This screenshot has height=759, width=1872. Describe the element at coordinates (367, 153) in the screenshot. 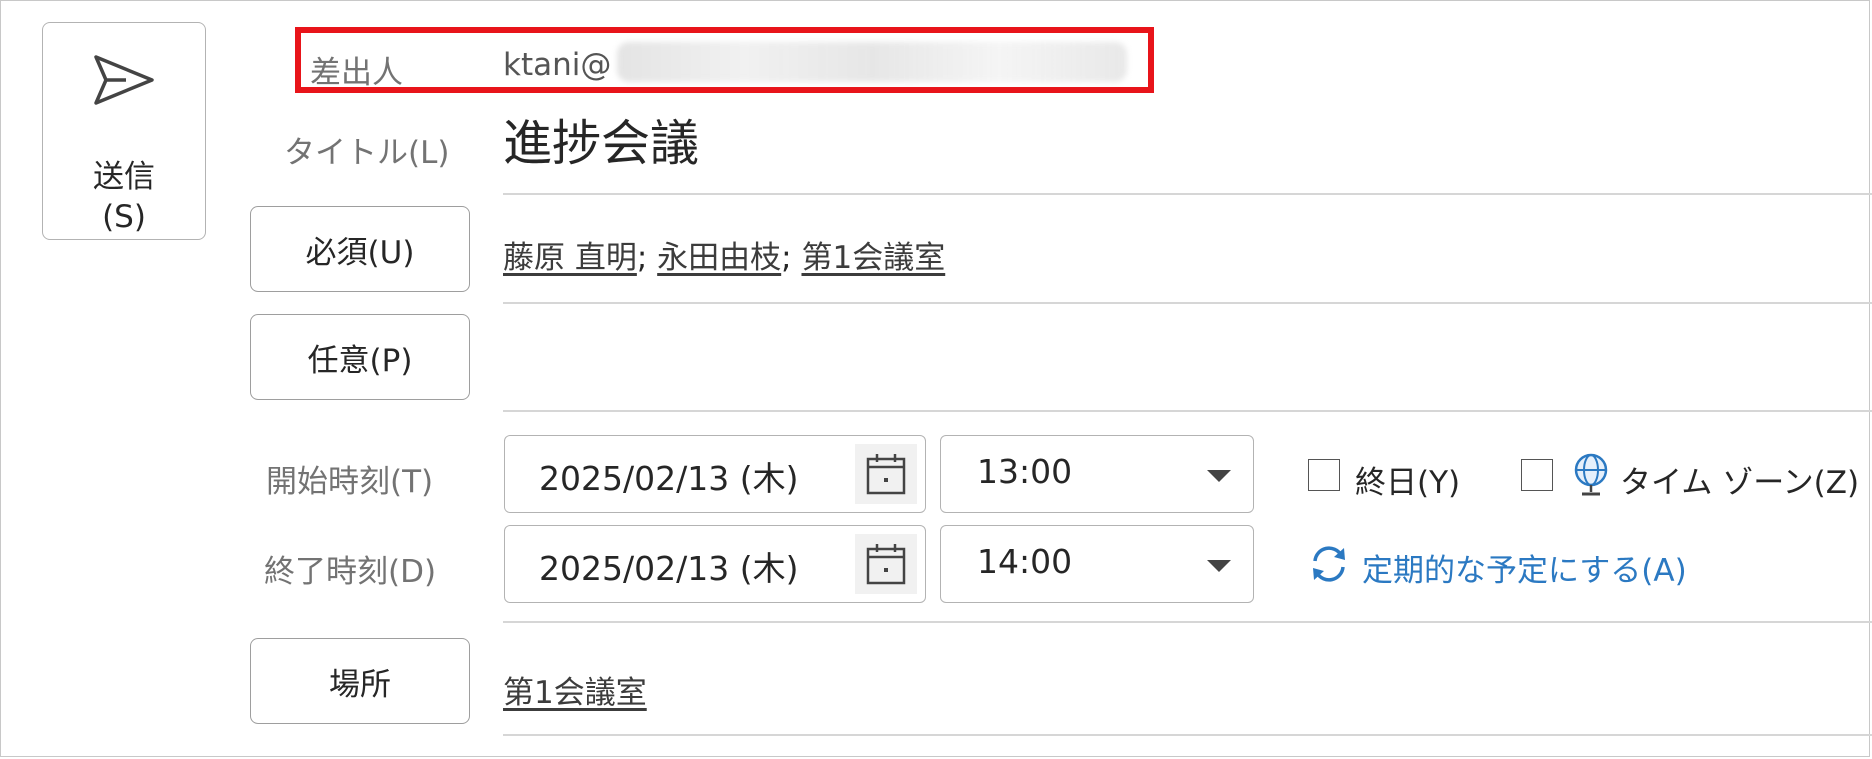

I see `title-label: タイトル(L)` at that location.